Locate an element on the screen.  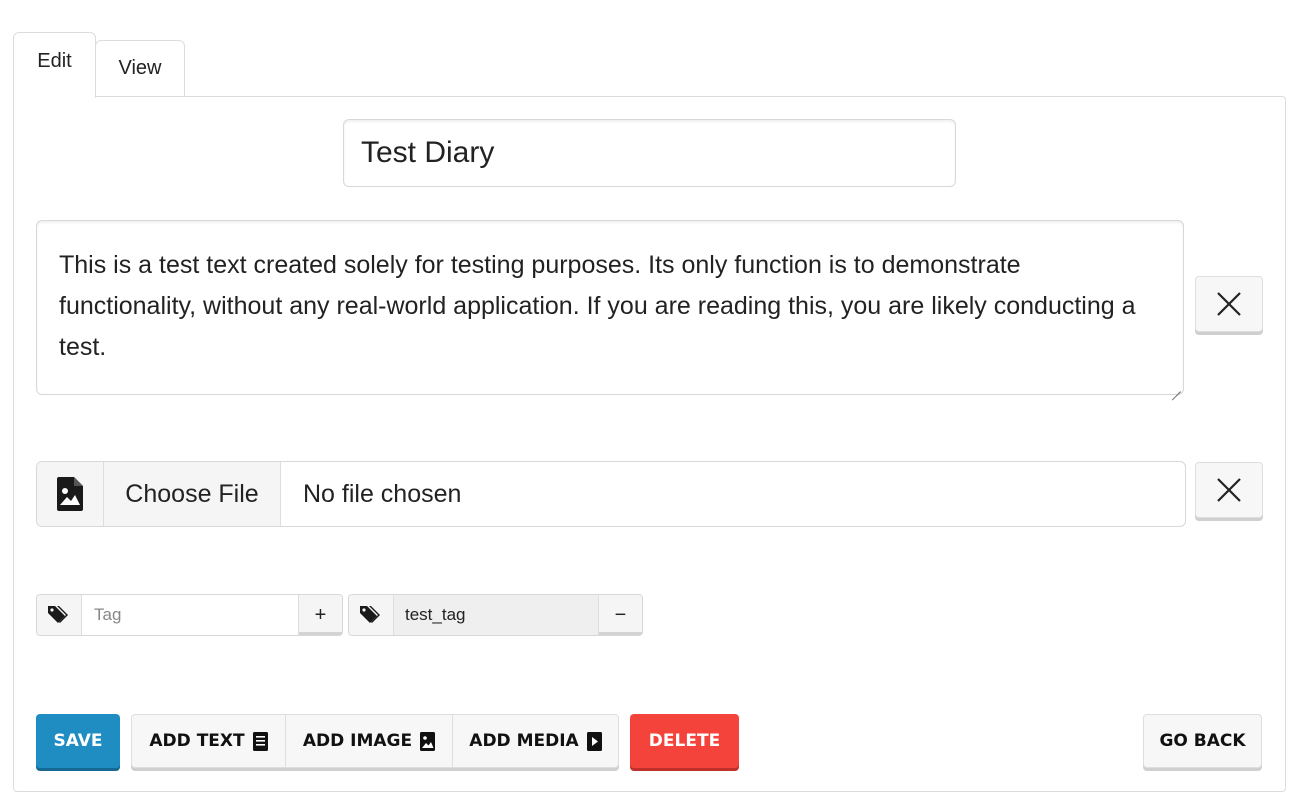
existing-tag-group: test_tag − is located at coordinates (495, 615).